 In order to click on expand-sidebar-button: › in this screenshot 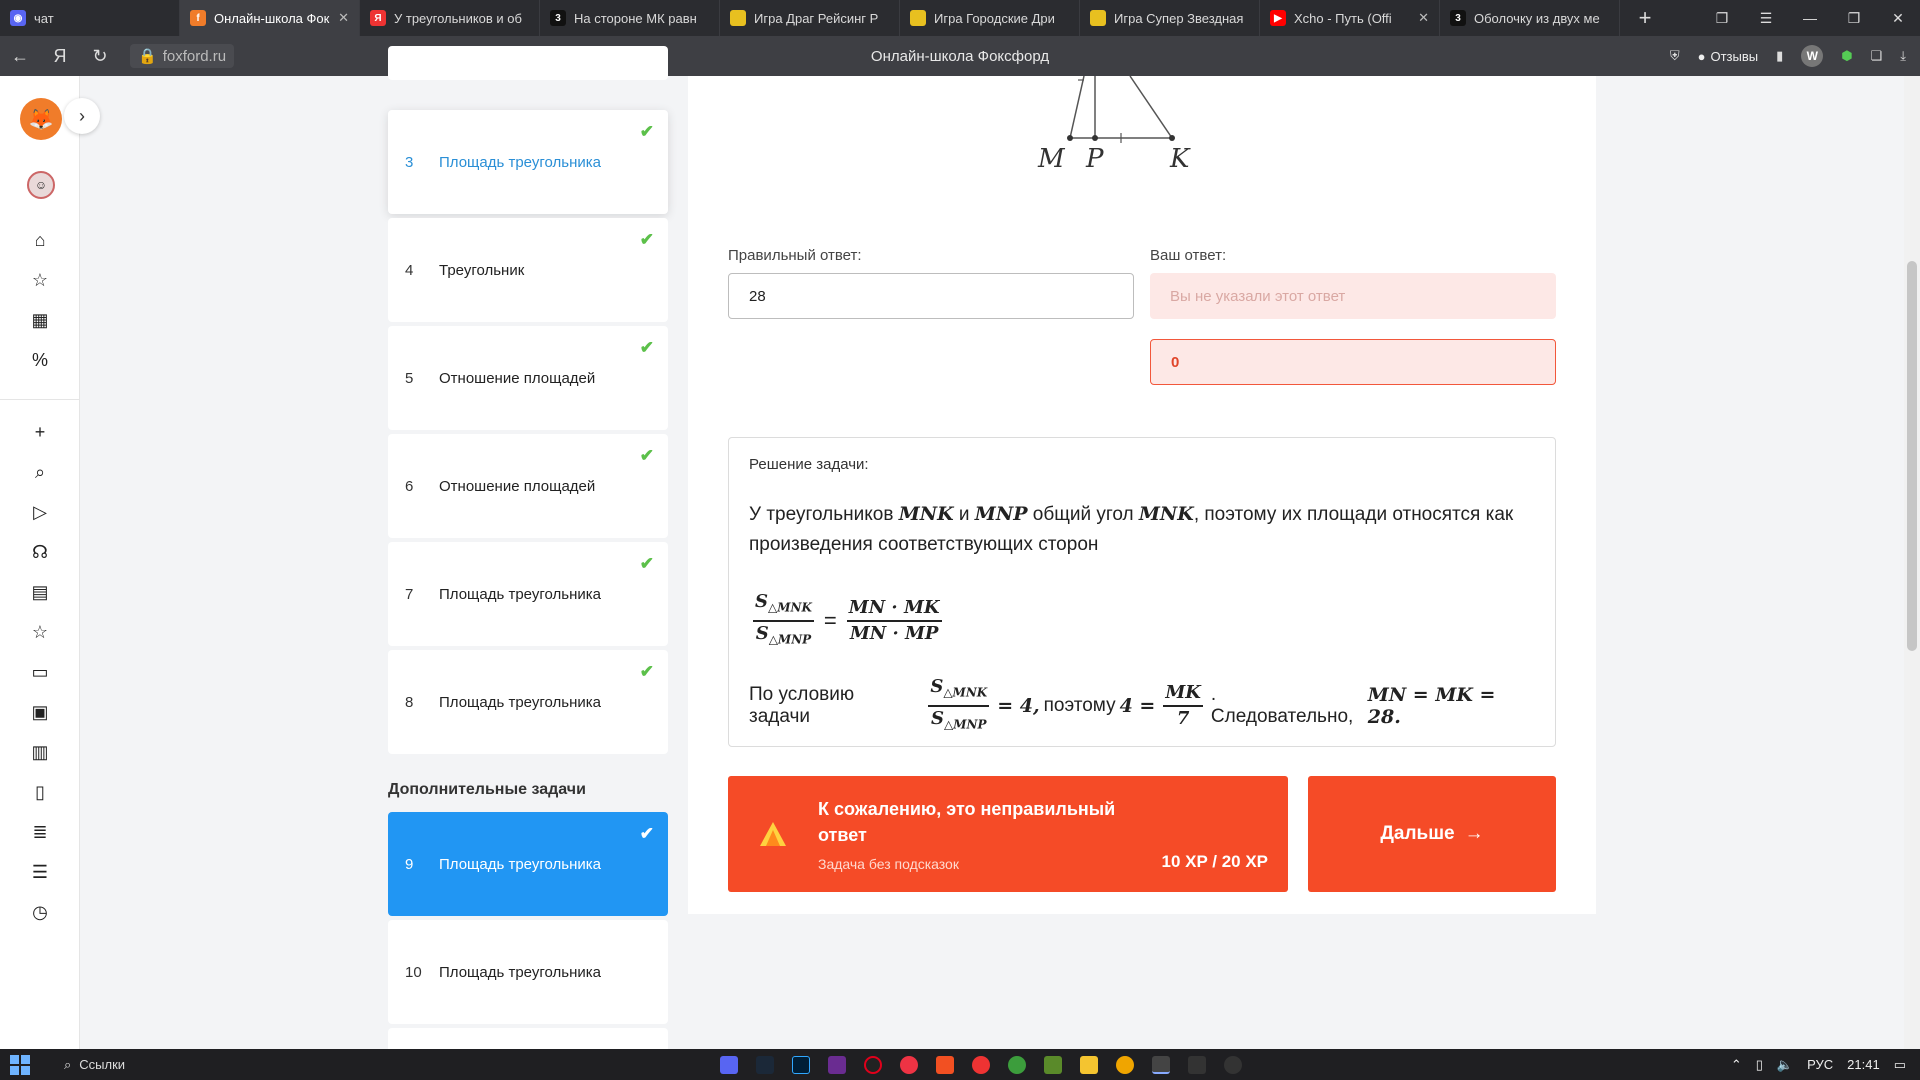, I will do `click(82, 116)`.